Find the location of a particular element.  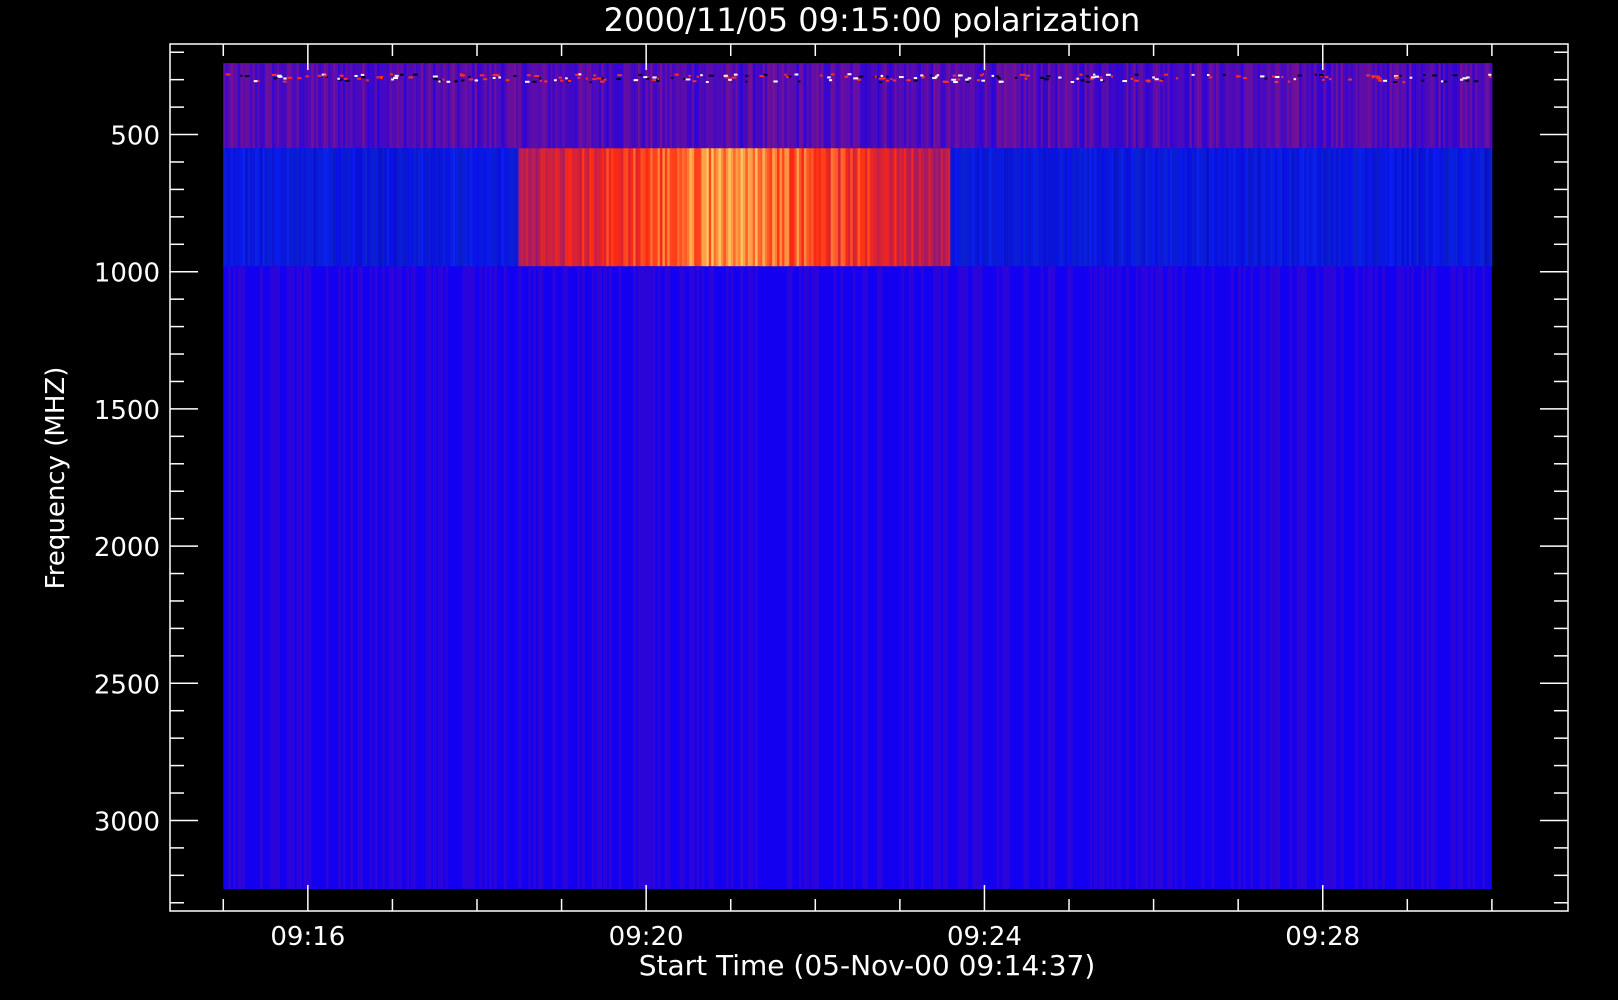

y-axis-label: Frequency (MHZ) is located at coordinates (56, 478).